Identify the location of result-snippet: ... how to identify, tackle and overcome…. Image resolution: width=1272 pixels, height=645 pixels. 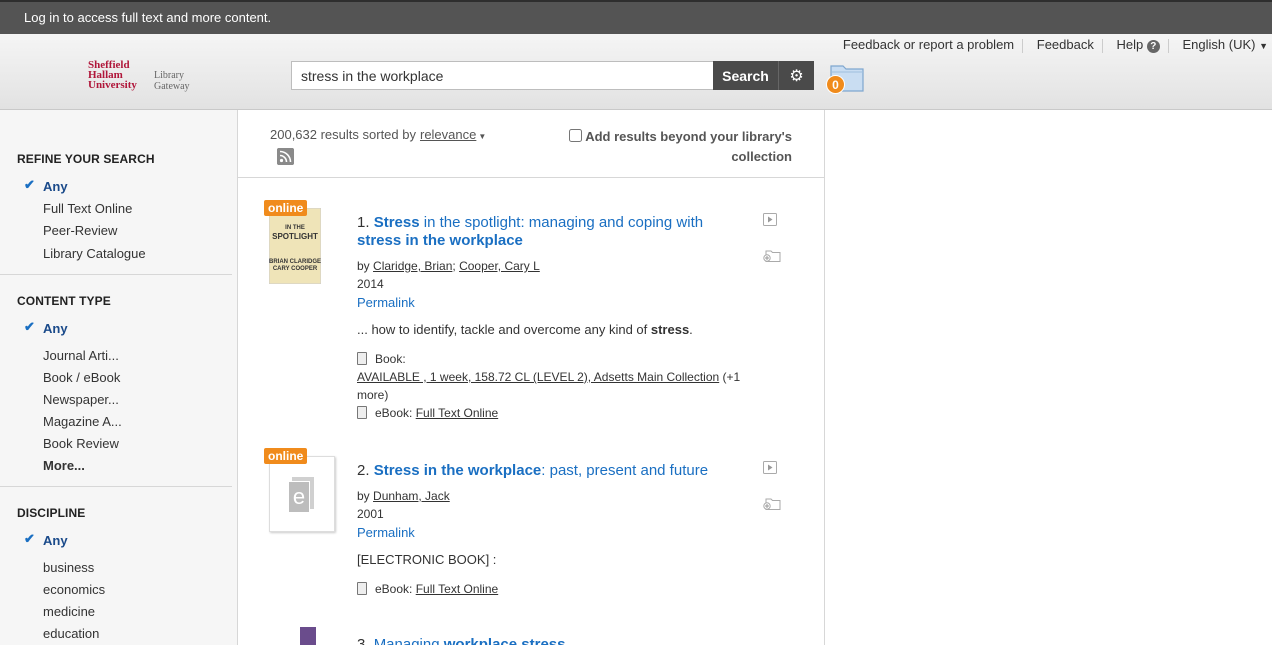
(525, 329).